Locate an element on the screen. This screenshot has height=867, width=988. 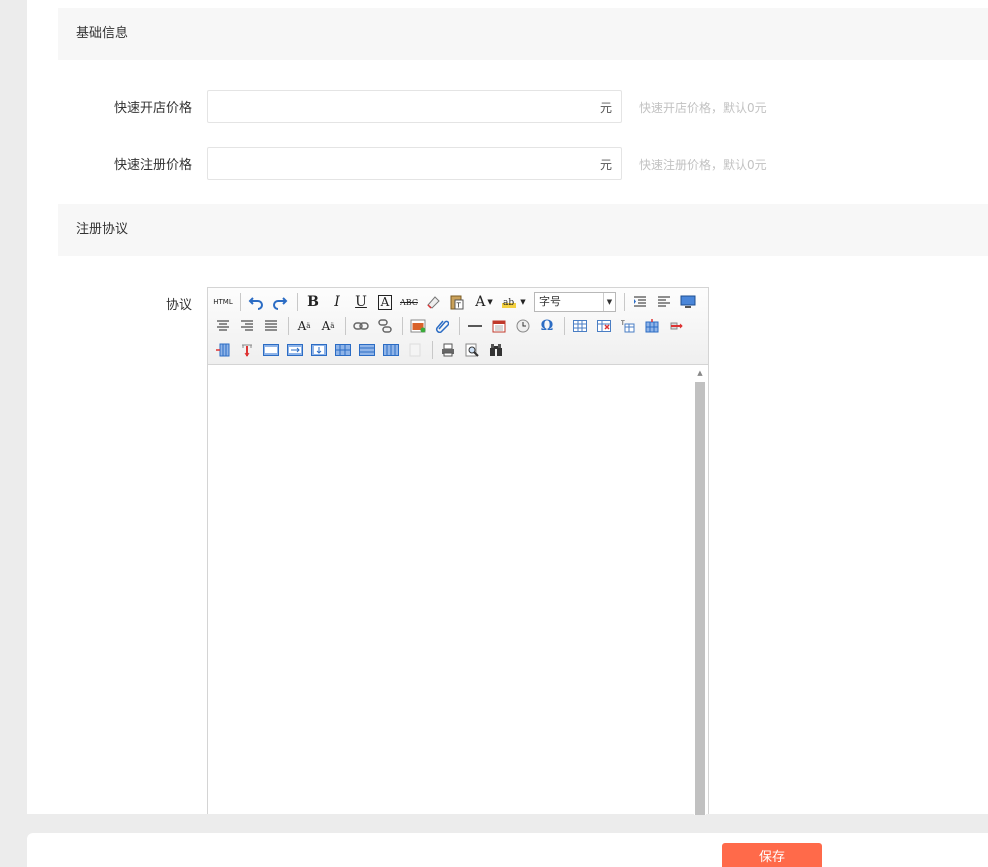
section-header-agreement: 注册协议 is located at coordinates (523, 230).